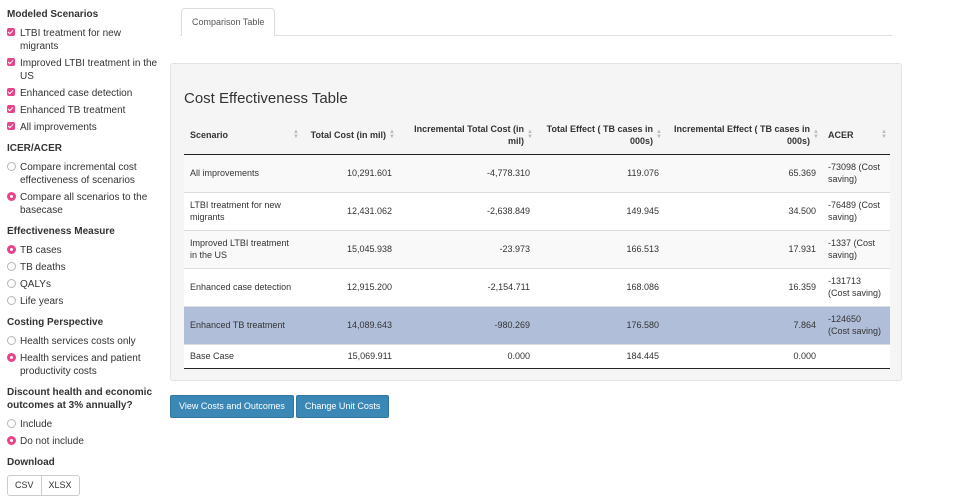  I want to click on table-row: Base Case 15,069.911 0.000 184.445 0.000, so click(537, 356).